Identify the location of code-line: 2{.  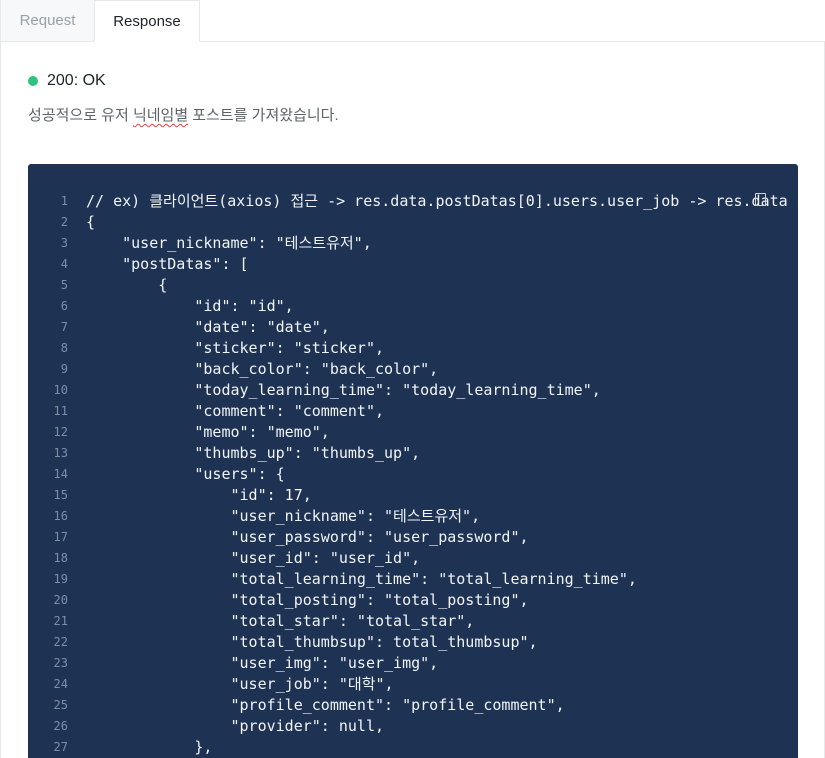
(413, 222).